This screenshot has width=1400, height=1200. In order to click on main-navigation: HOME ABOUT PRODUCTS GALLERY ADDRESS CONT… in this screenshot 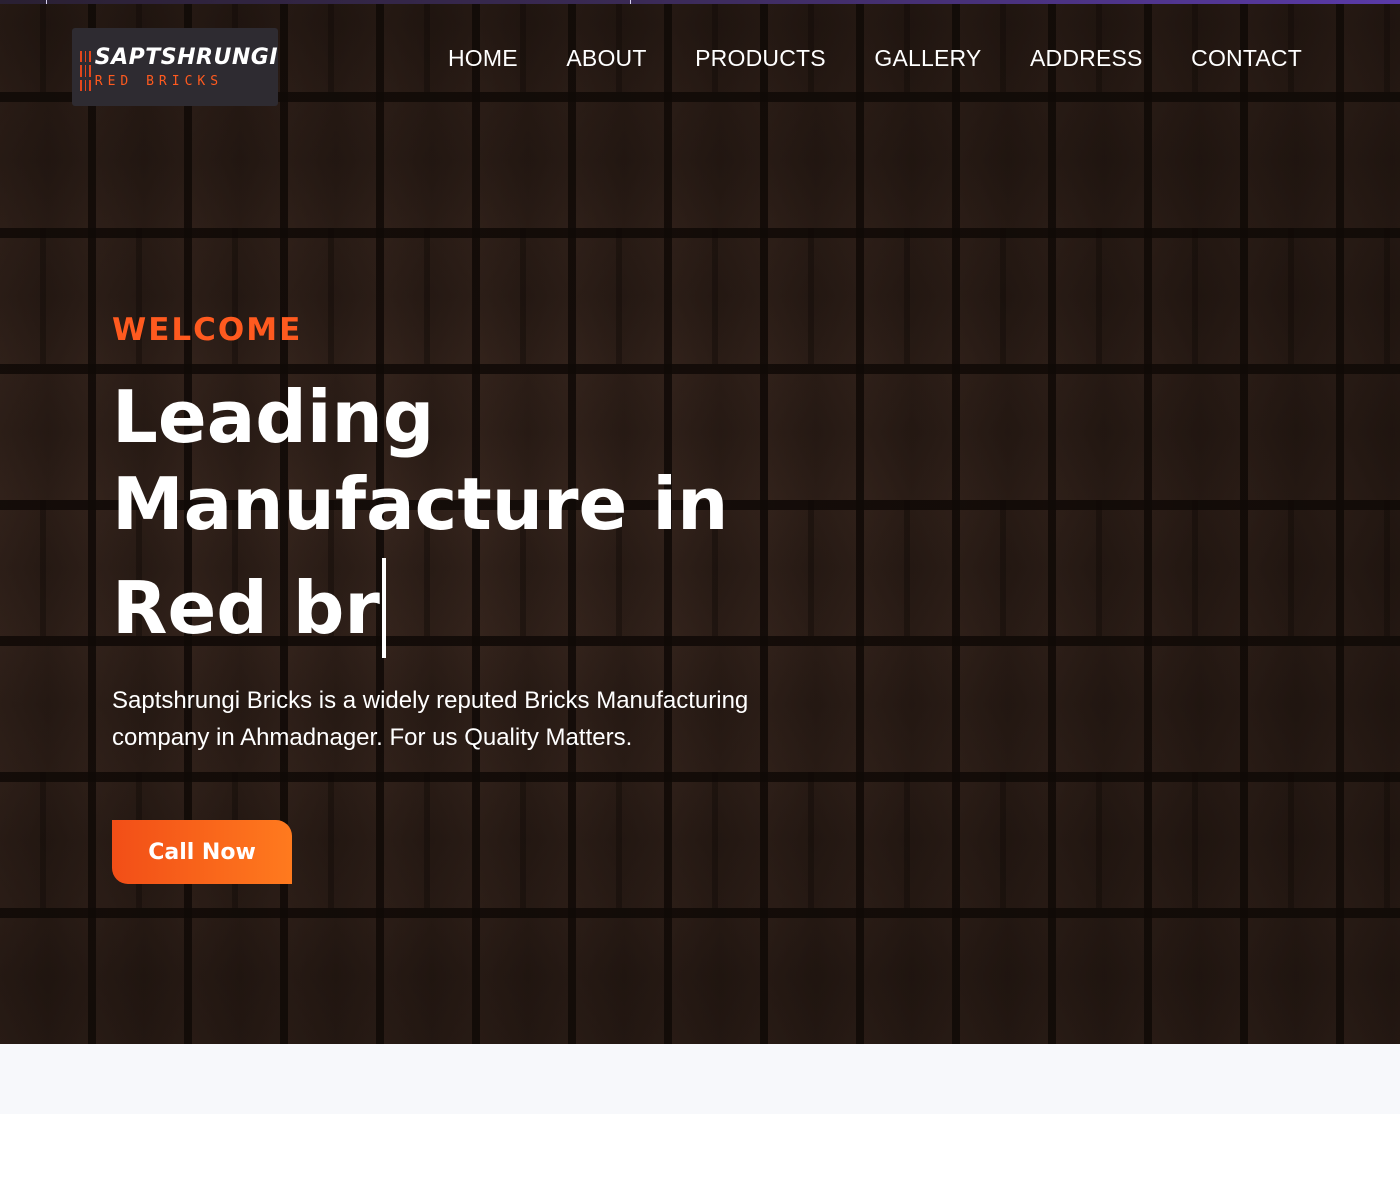, I will do `click(875, 58)`.